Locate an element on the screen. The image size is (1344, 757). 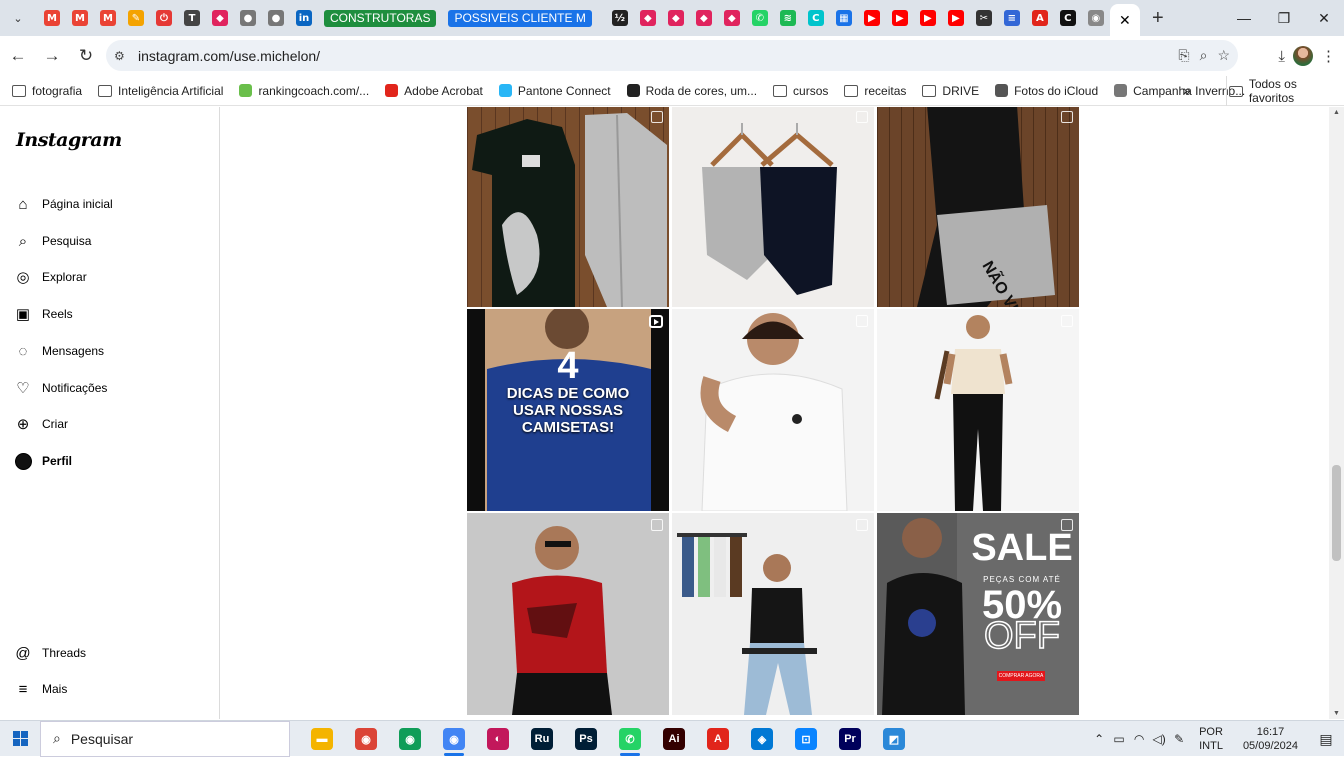
taskbar-app: ◈ is located at coordinates (762, 739).